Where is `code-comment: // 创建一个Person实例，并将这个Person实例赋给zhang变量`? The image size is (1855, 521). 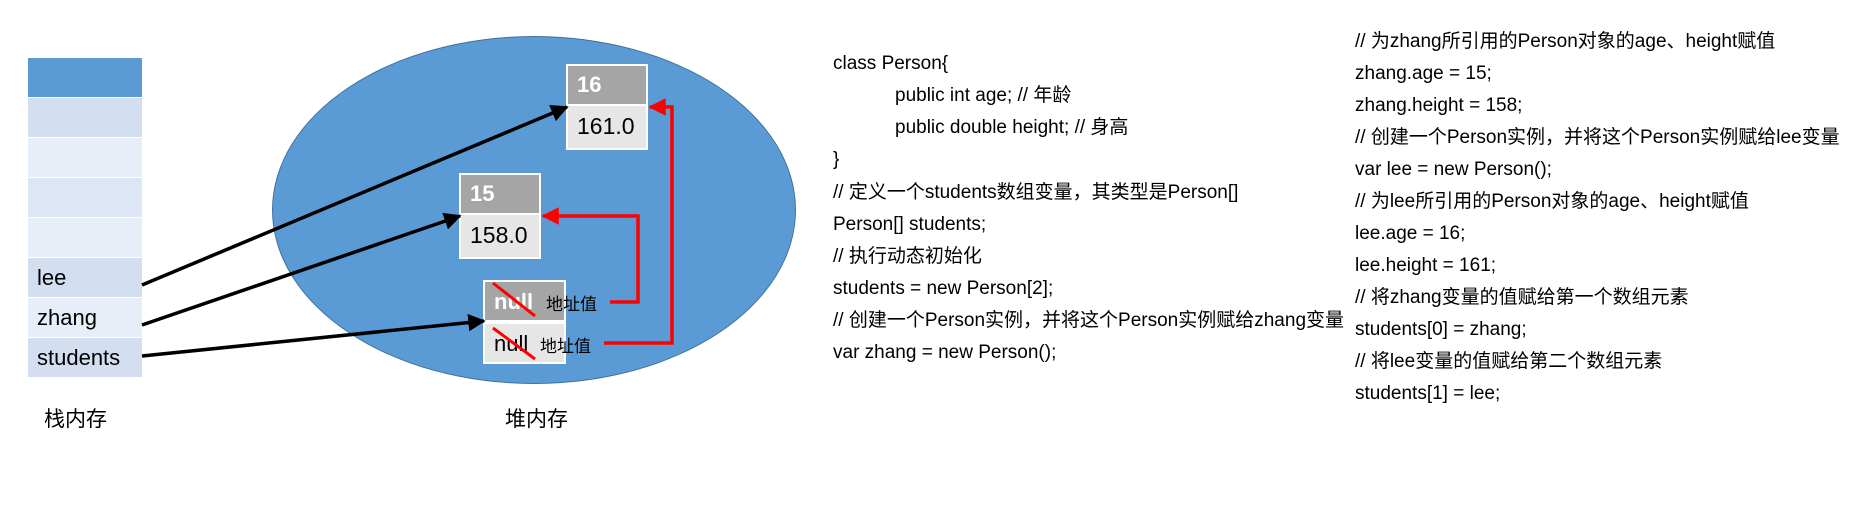 code-comment: // 创建一个Person实例，并将这个Person实例赋给zhang变量 is located at coordinates (1089, 320).